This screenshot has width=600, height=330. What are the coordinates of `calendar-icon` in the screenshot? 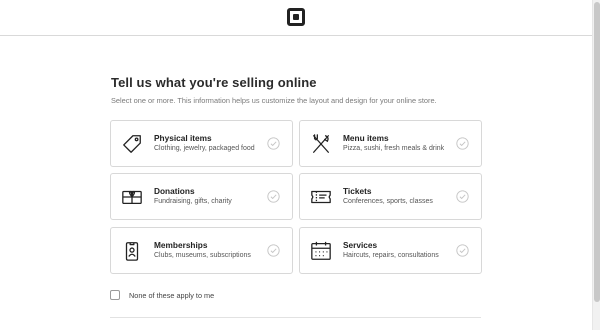 It's located at (321, 250).